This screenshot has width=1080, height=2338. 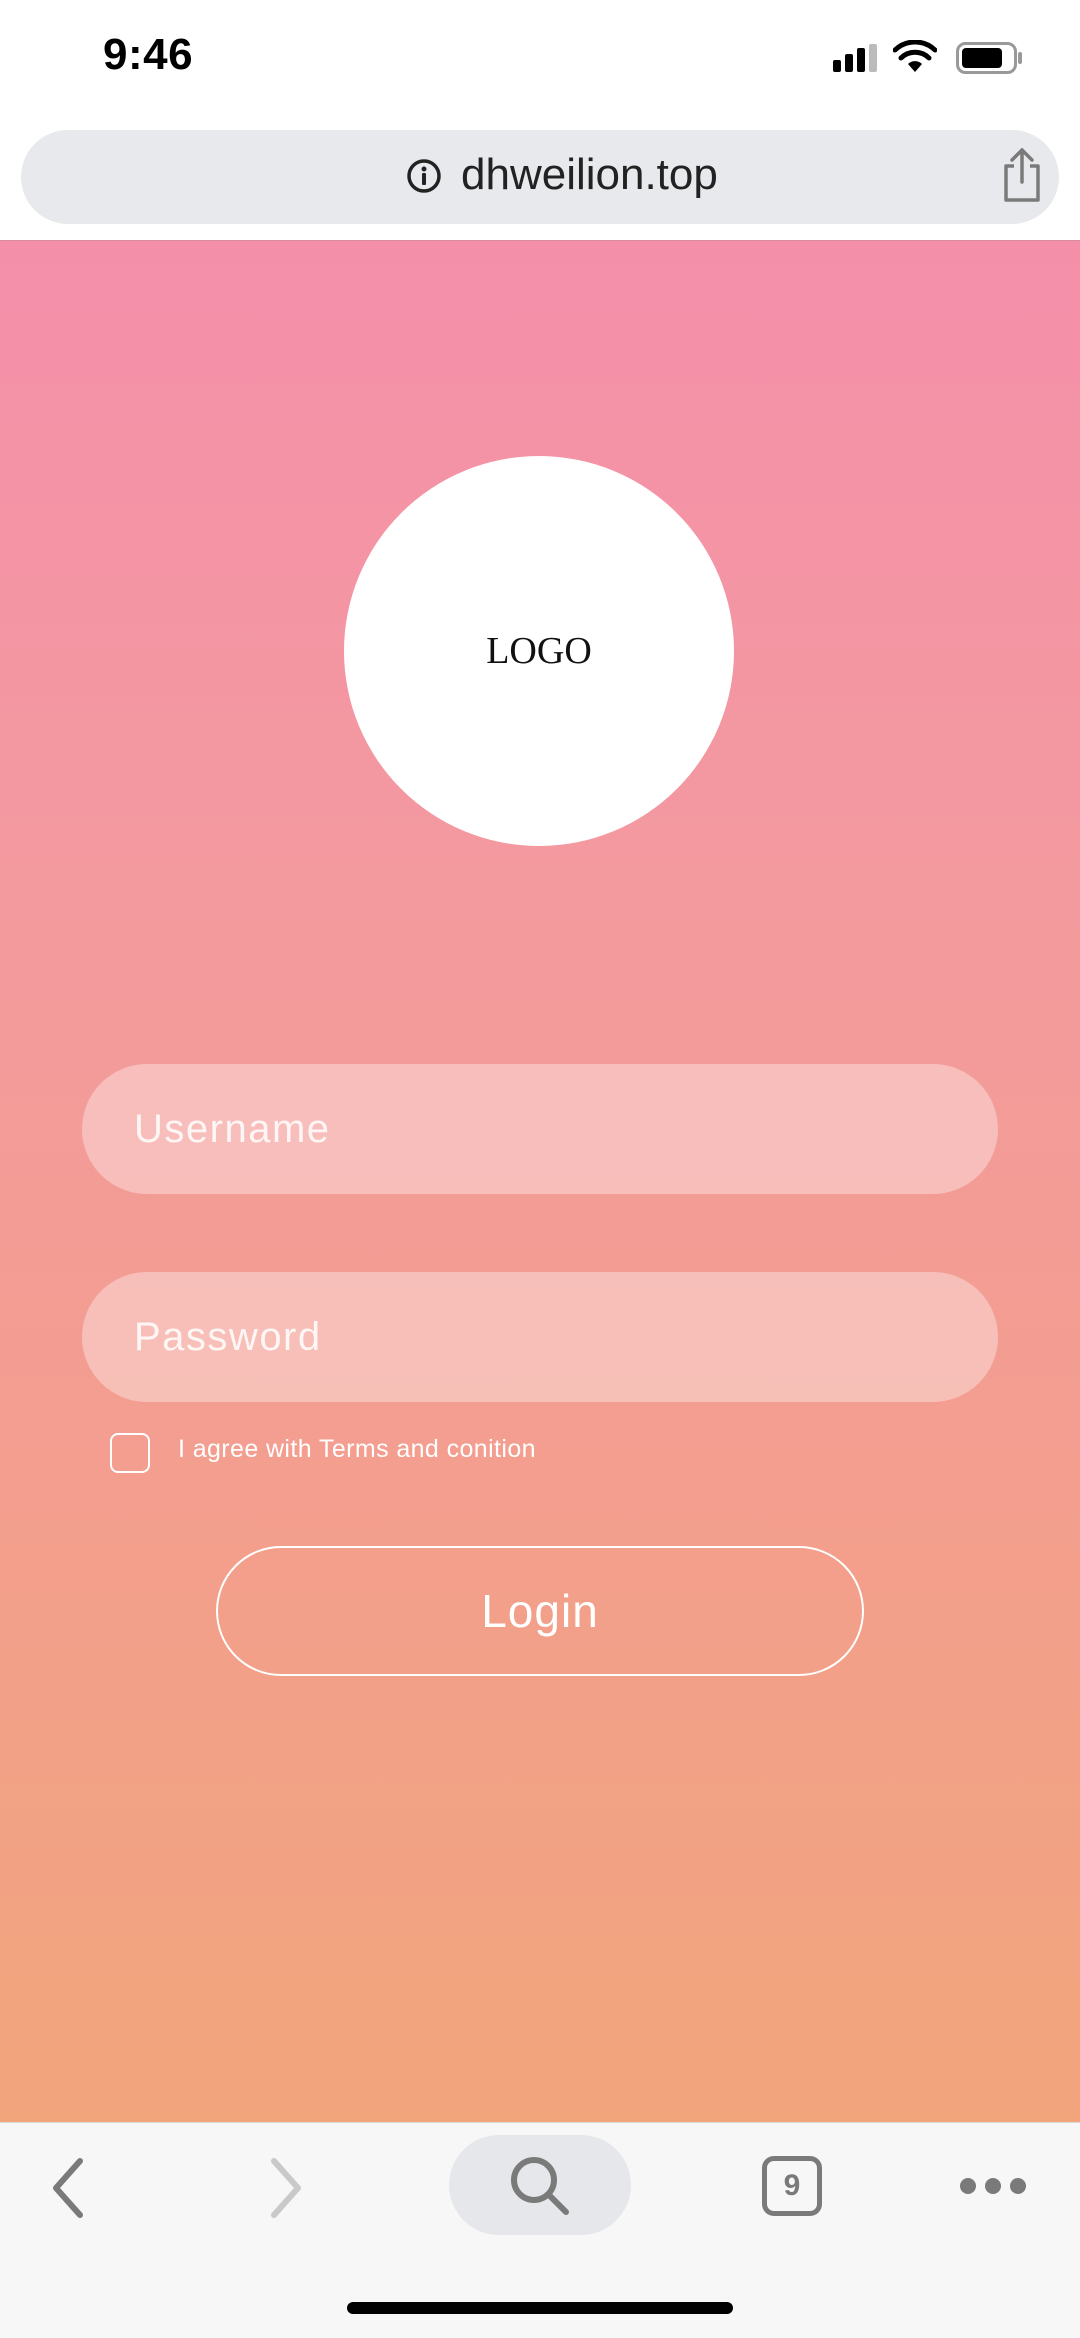 I want to click on search-button, so click(x=540, y=2185).